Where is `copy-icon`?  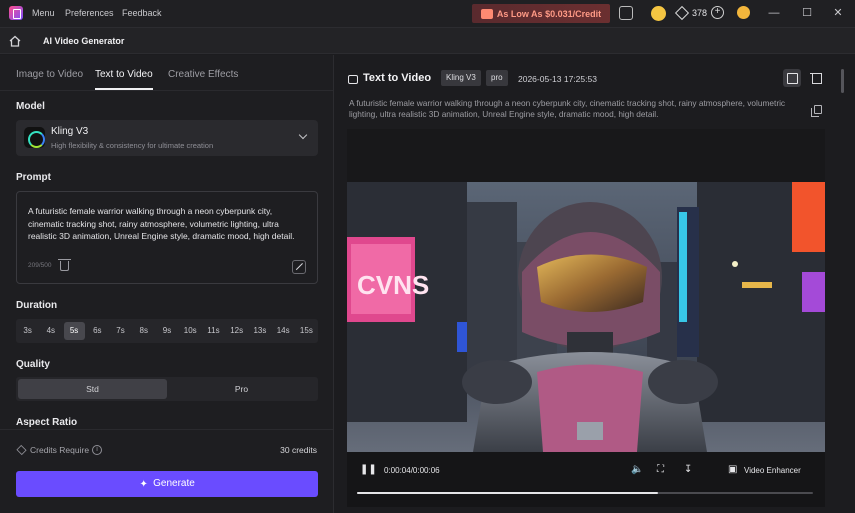
copy-icon is located at coordinates (816, 111).